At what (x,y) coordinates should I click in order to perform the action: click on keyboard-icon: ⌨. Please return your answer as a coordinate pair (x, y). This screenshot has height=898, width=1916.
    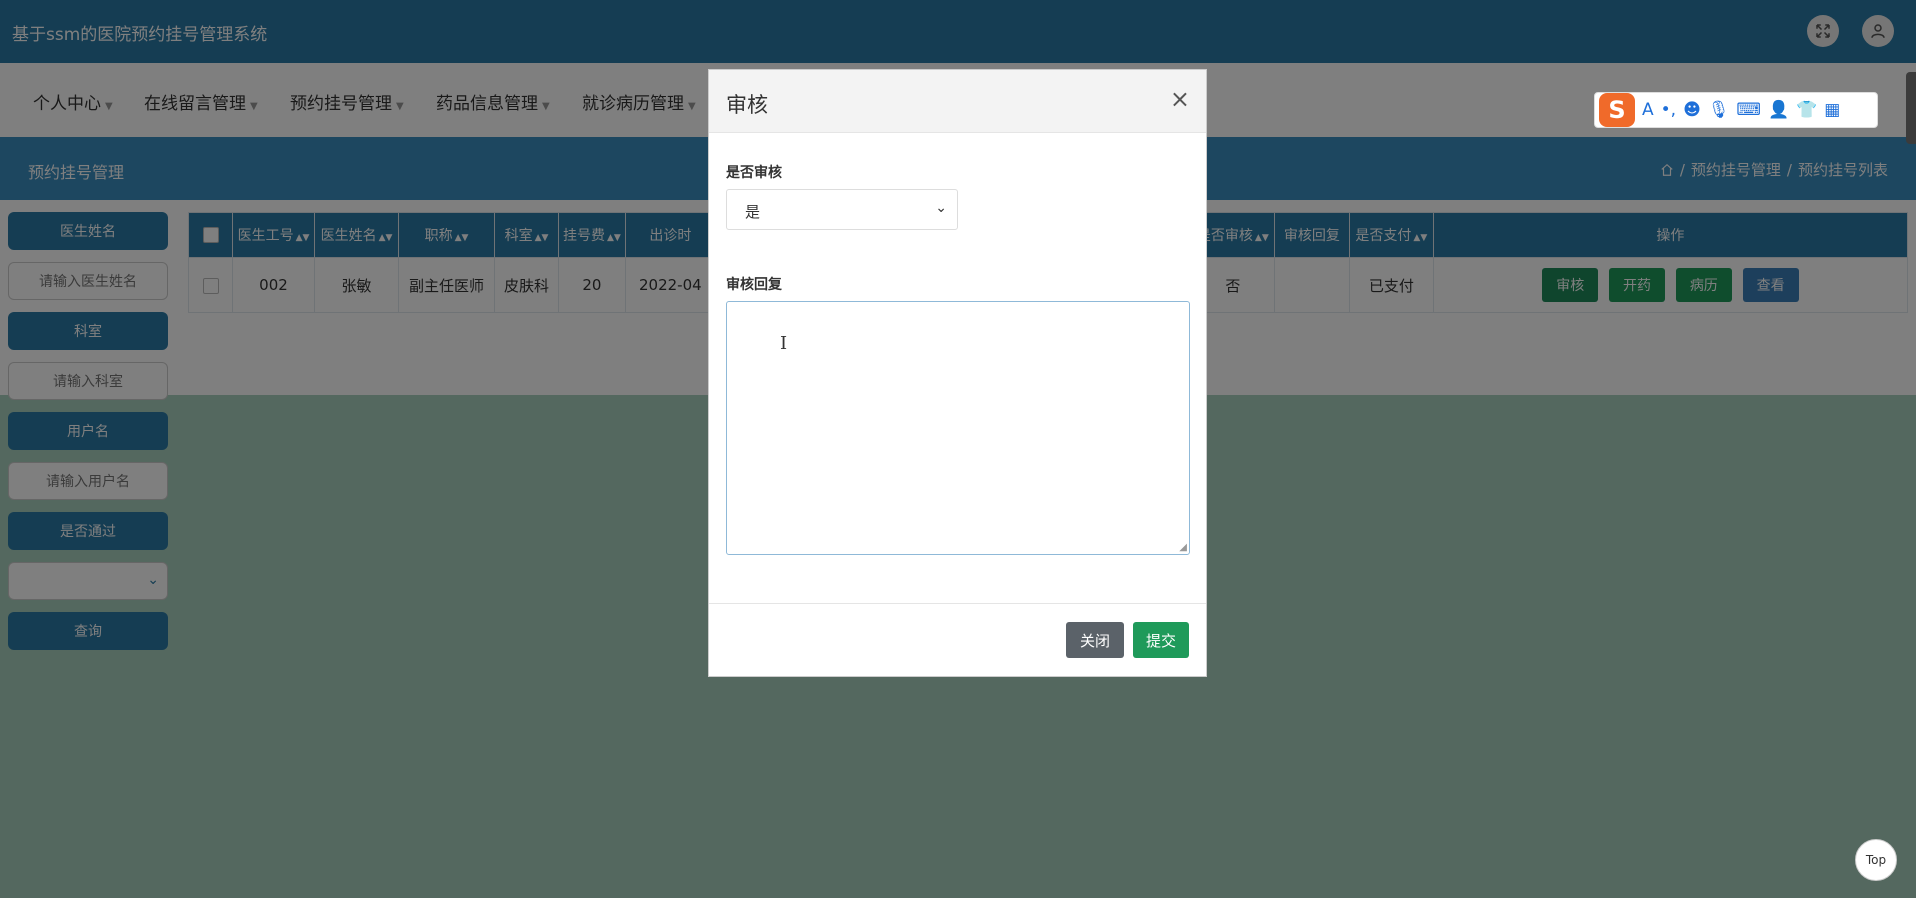
    Looking at the image, I should click on (1748, 110).